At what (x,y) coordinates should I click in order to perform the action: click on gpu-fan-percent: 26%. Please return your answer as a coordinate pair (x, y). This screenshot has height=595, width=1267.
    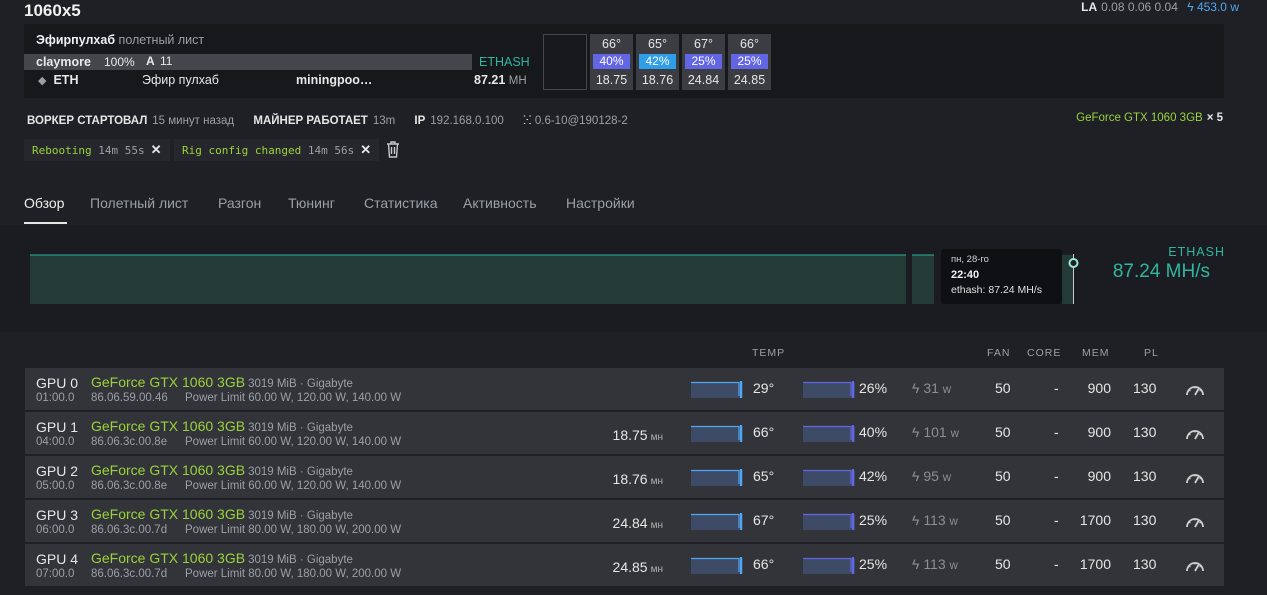
    Looking at the image, I should click on (873, 388).